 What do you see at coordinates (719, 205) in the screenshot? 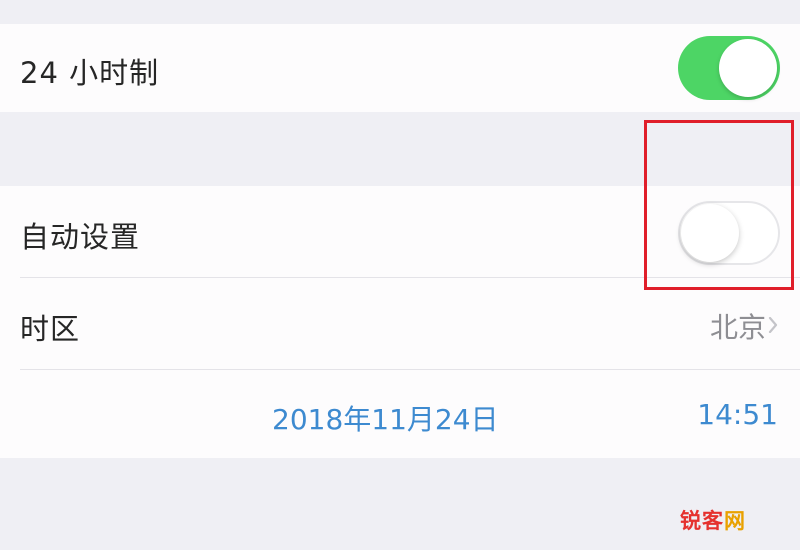
I see `highlight-annotation-box` at bounding box center [719, 205].